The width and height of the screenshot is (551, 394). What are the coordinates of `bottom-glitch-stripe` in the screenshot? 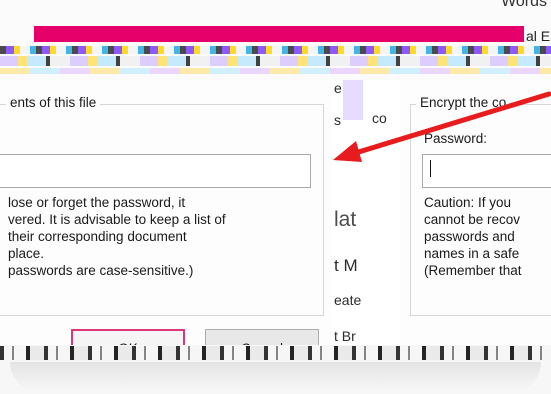 It's located at (275, 353).